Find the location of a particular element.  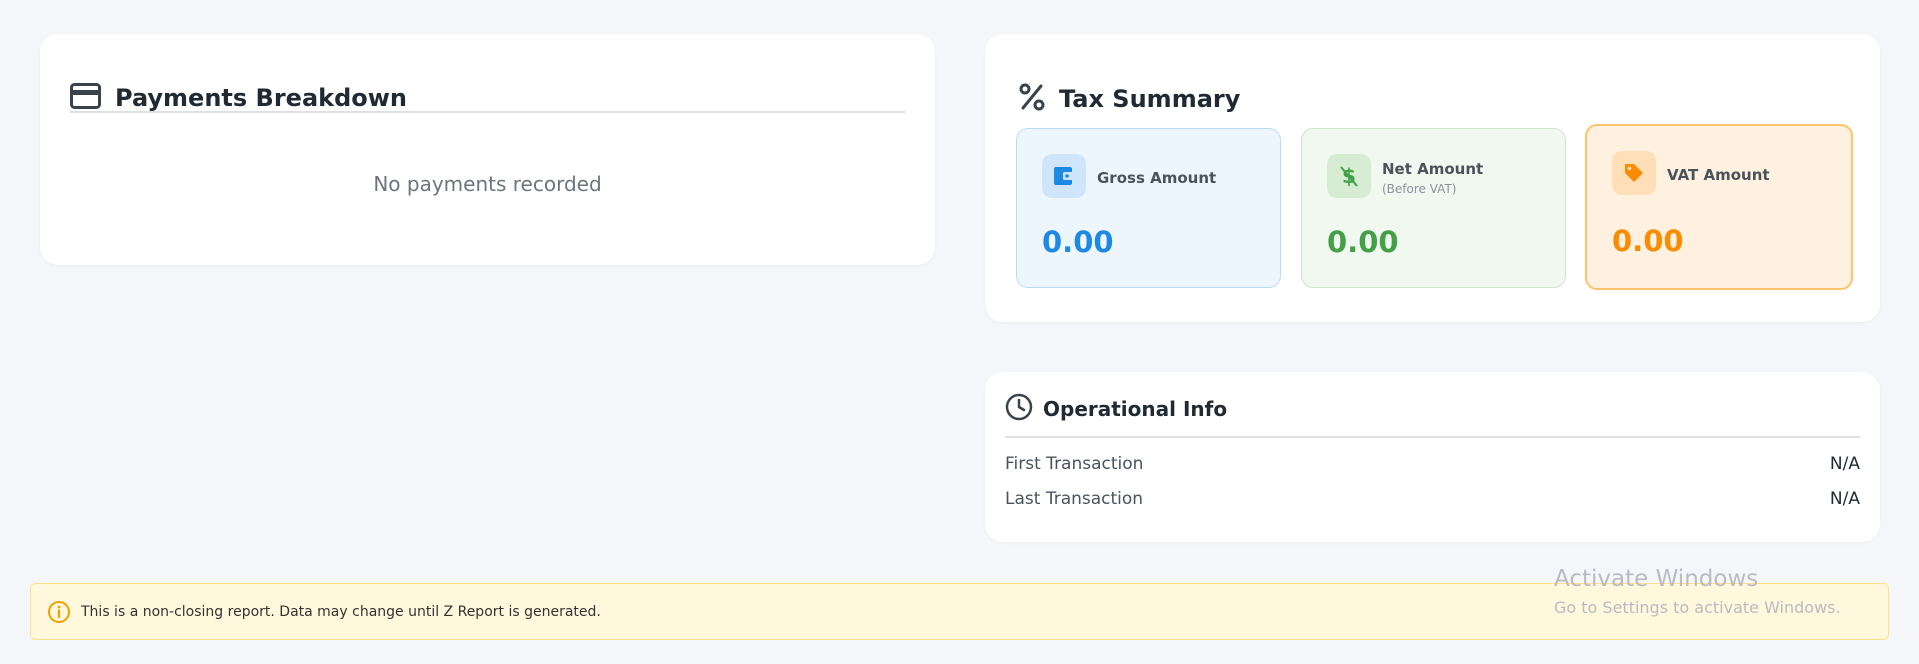

info-icon is located at coordinates (59, 612).